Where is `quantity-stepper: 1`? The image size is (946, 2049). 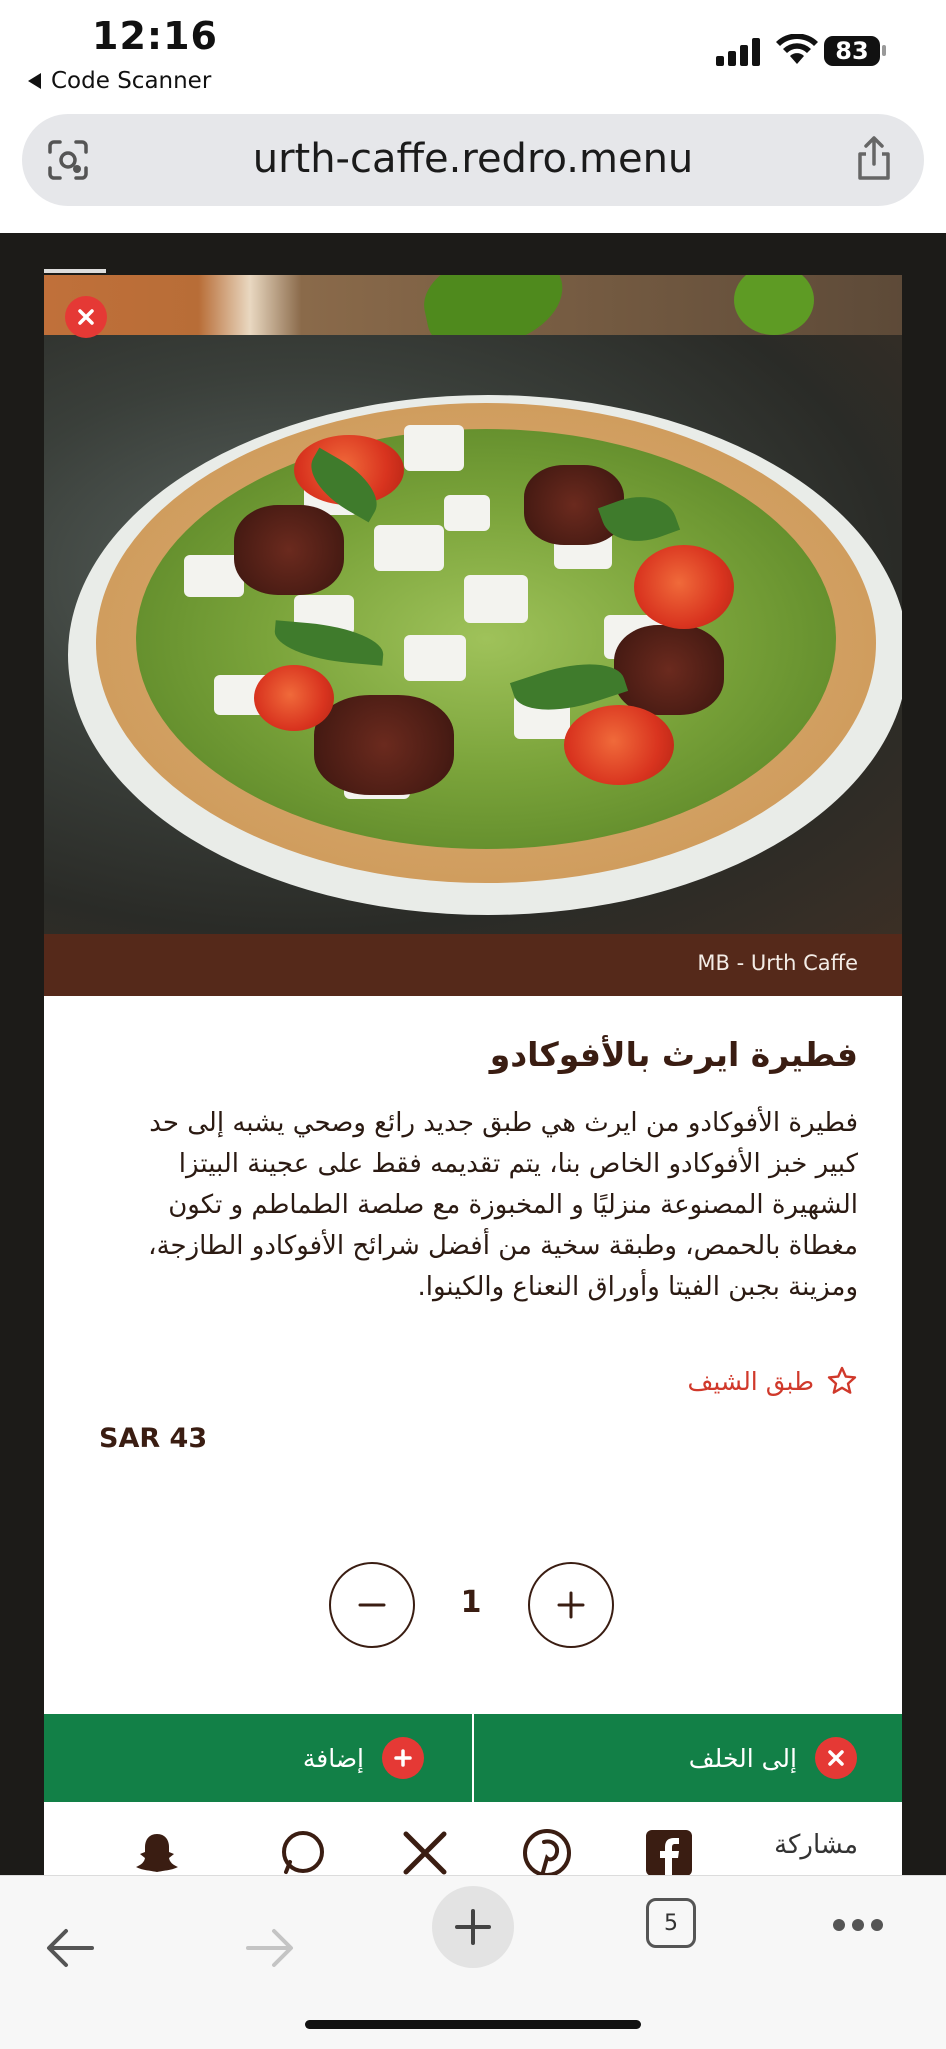 quantity-stepper: 1 is located at coordinates (473, 1607).